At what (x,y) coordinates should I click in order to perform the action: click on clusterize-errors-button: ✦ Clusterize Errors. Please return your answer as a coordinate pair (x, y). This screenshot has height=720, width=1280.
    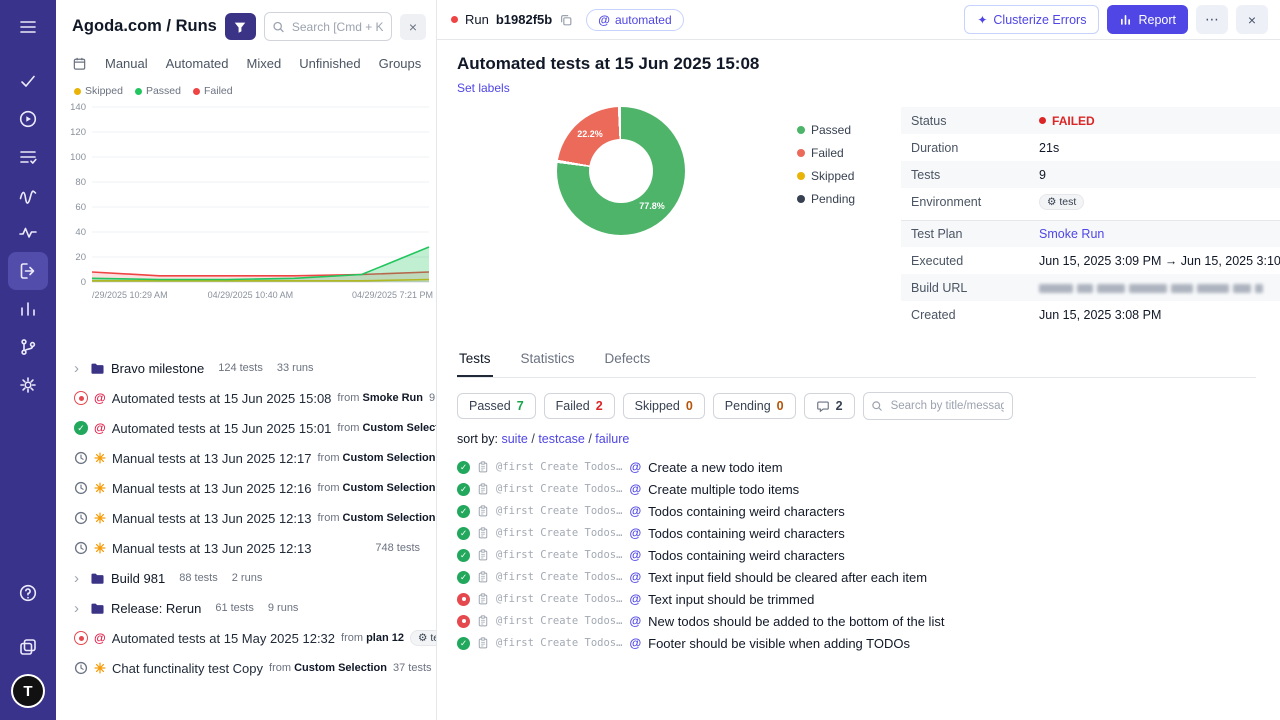
    Looking at the image, I should click on (1032, 19).